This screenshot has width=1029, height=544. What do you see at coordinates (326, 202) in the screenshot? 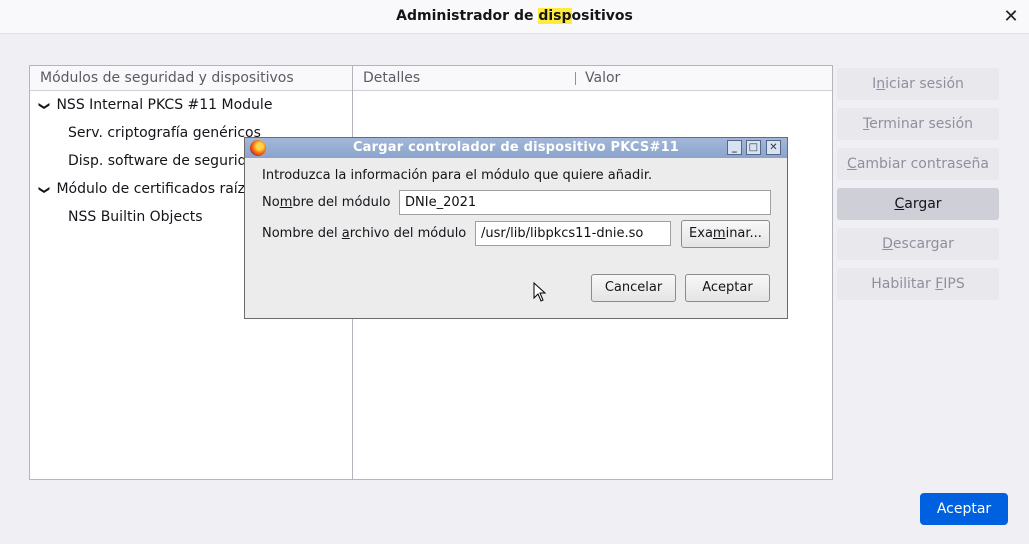
I see `module-name-label: Nombre del módulo` at bounding box center [326, 202].